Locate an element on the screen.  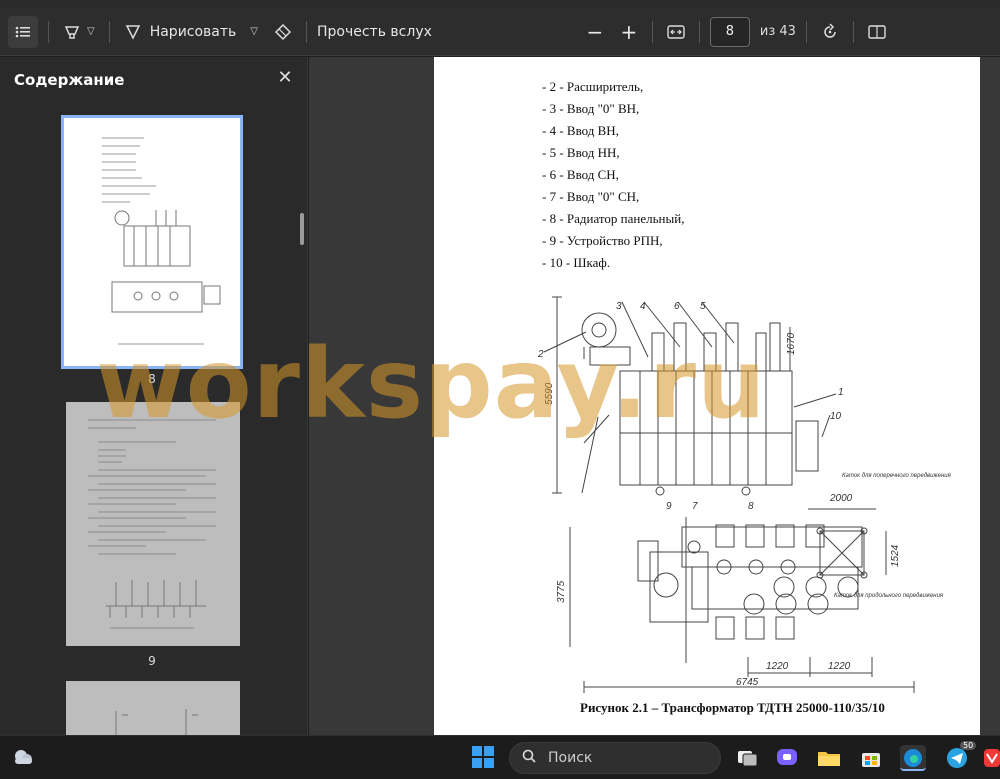
taskbar-search: Поиск is located at coordinates (615, 758).